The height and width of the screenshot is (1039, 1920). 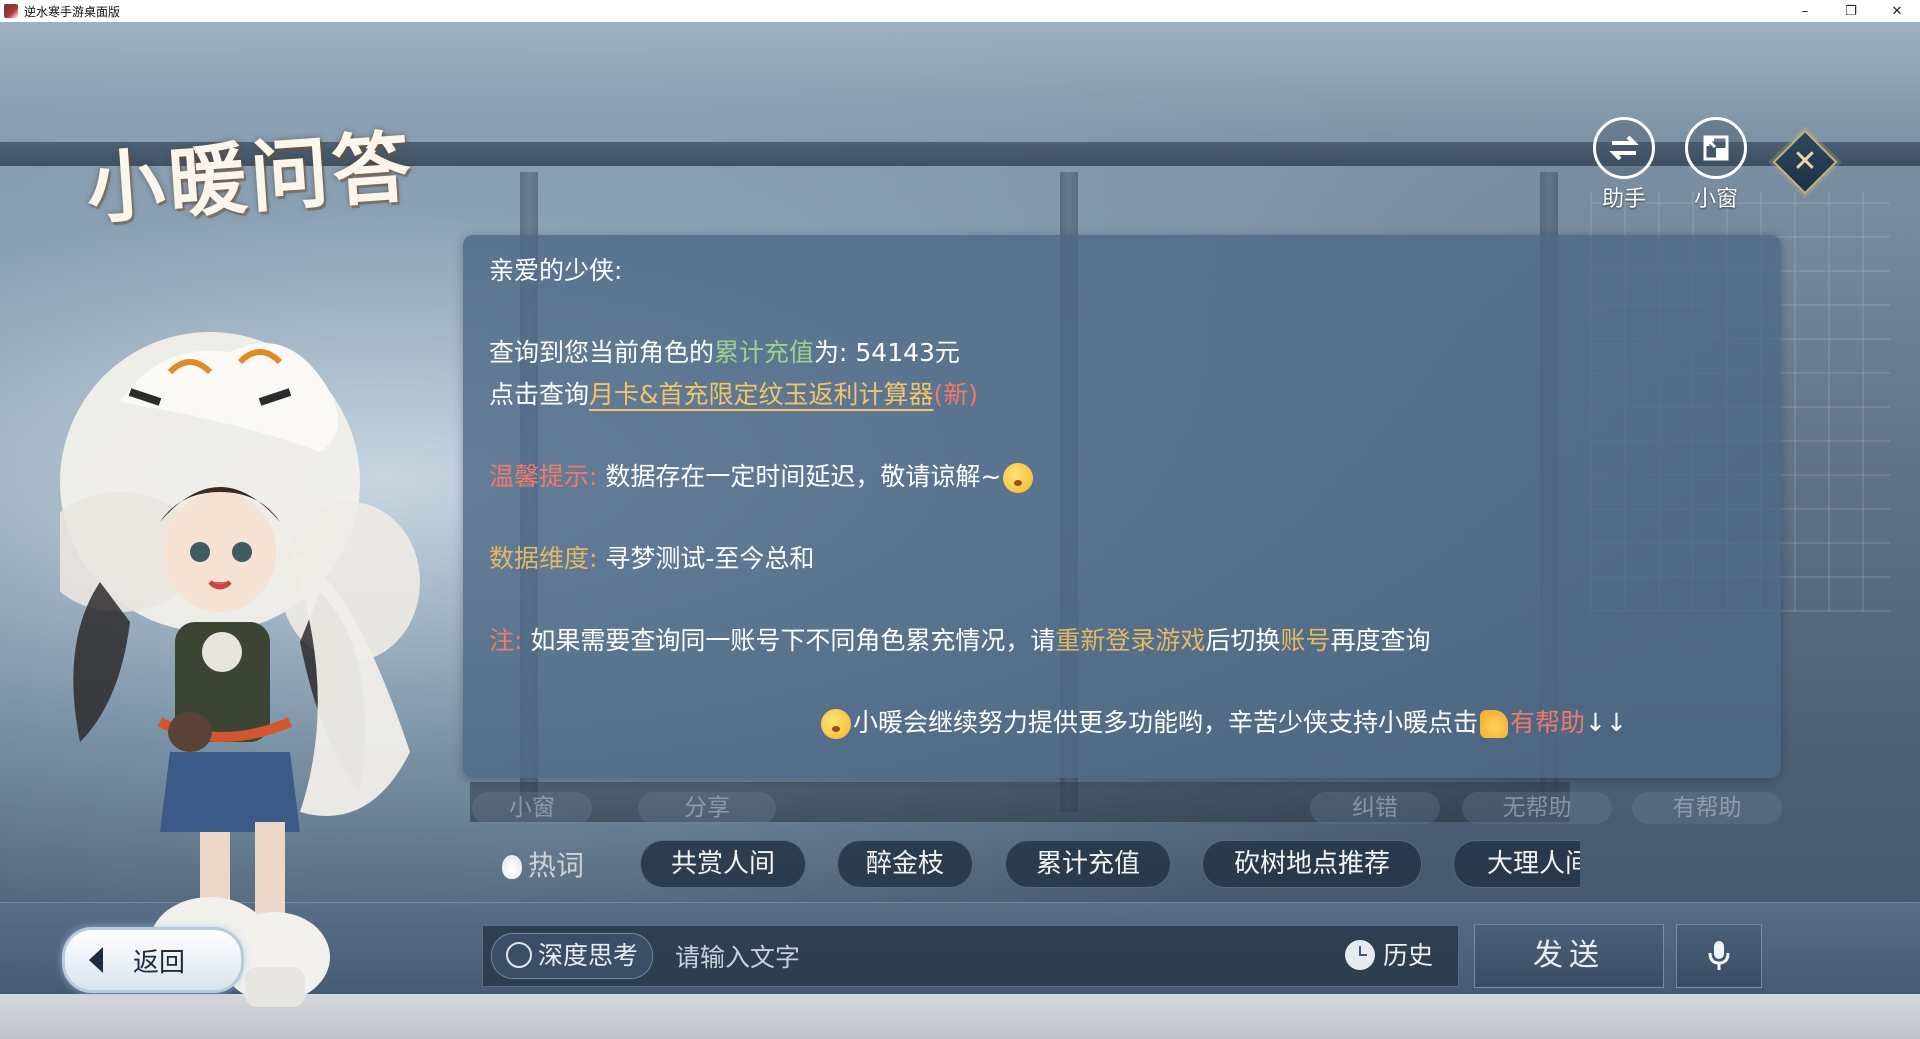 What do you see at coordinates (543, 558) in the screenshot?
I see `dimension-label: 数据维度:` at bounding box center [543, 558].